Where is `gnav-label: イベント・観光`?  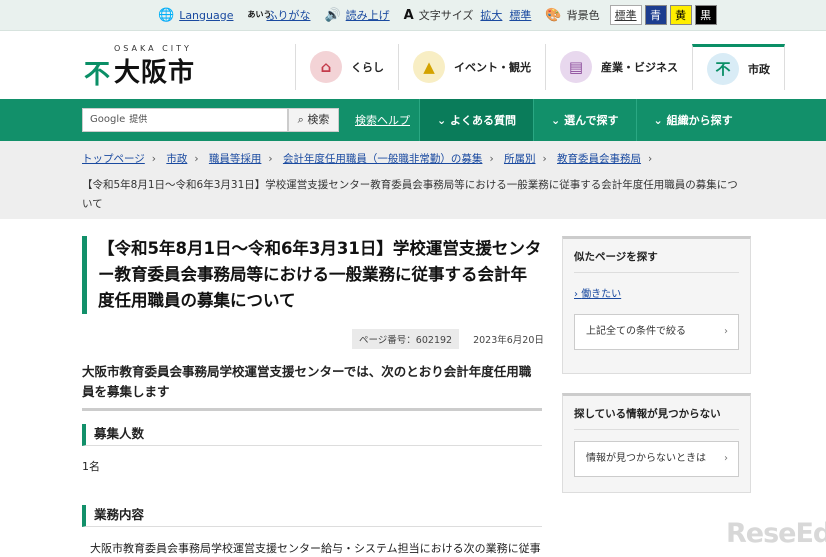
gnav-label: イベント・観光 is located at coordinates (492, 67).